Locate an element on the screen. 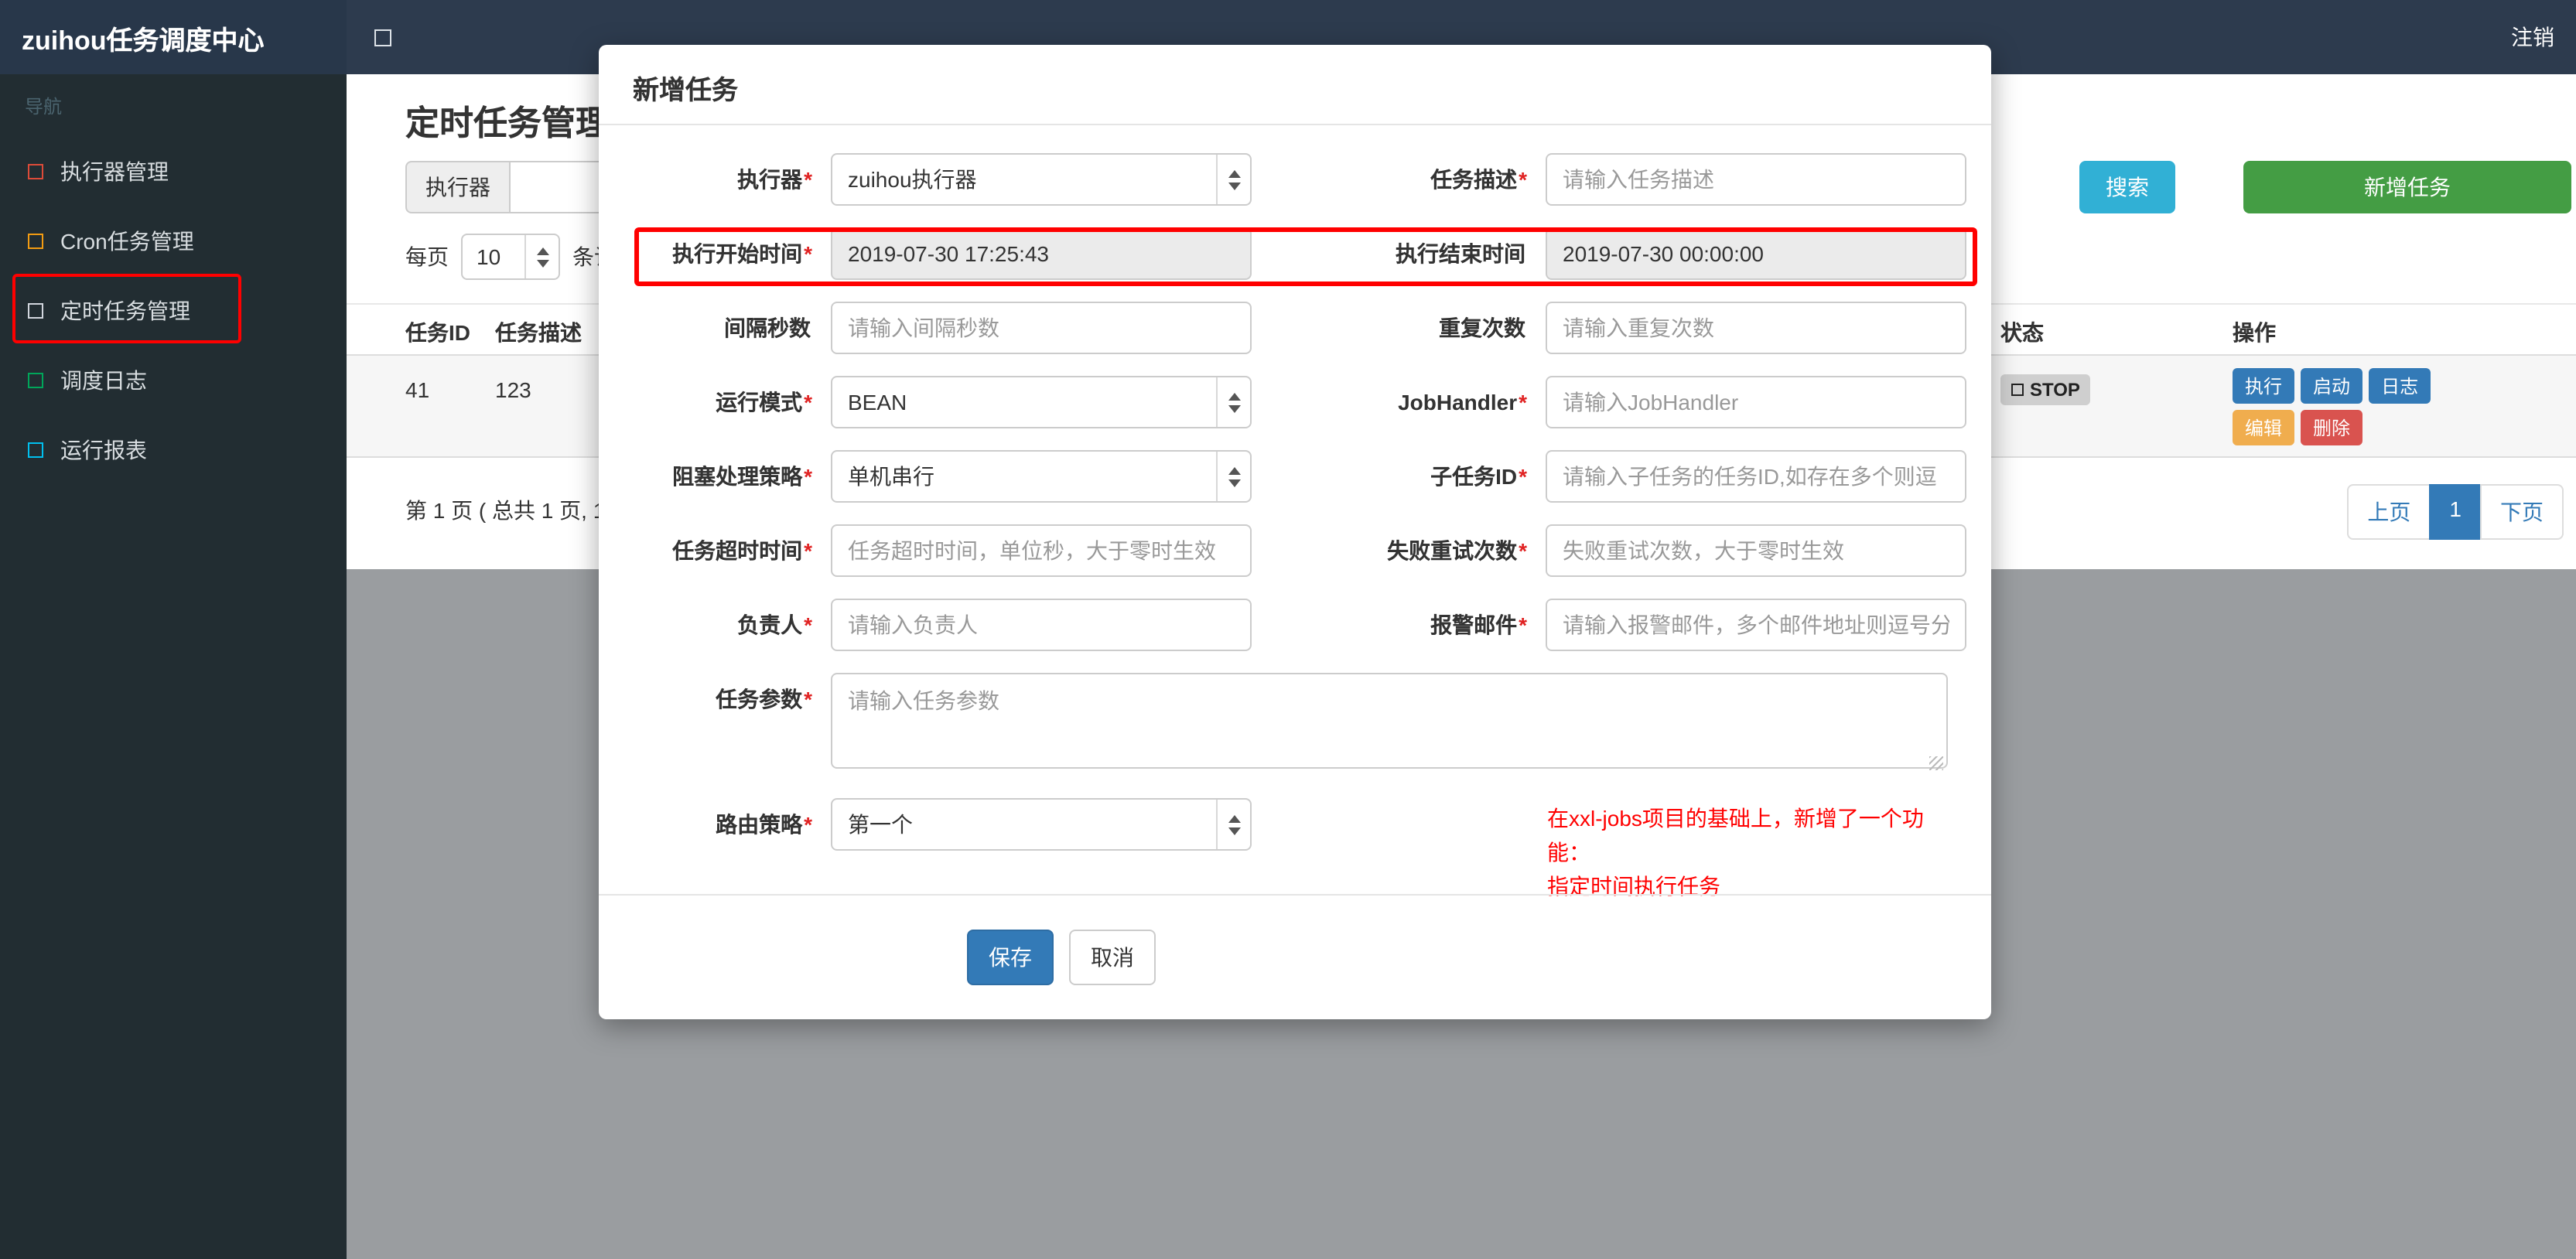  field-repeat-count: 重复次数 is located at coordinates (1640, 328).